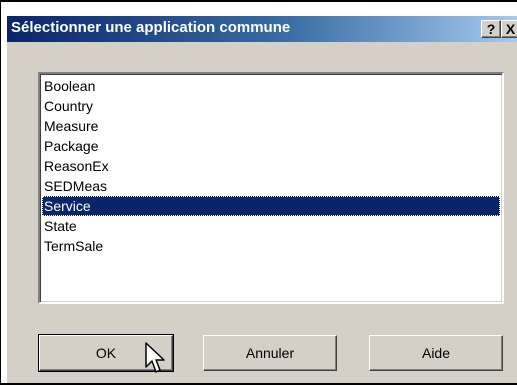  I want to click on list-item: TermSale, so click(271, 246).